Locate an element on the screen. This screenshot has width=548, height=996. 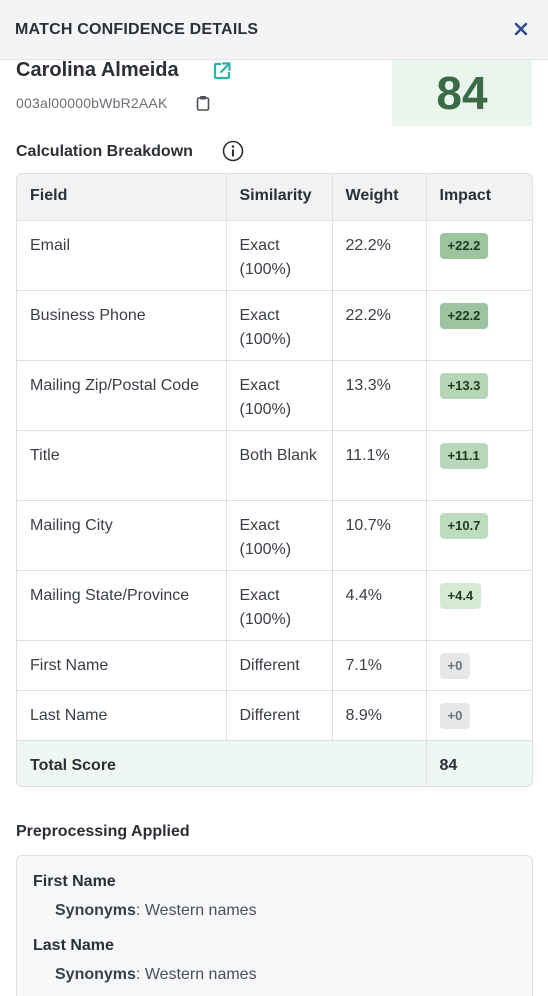
impact-cell: +13.3 is located at coordinates (479, 395).